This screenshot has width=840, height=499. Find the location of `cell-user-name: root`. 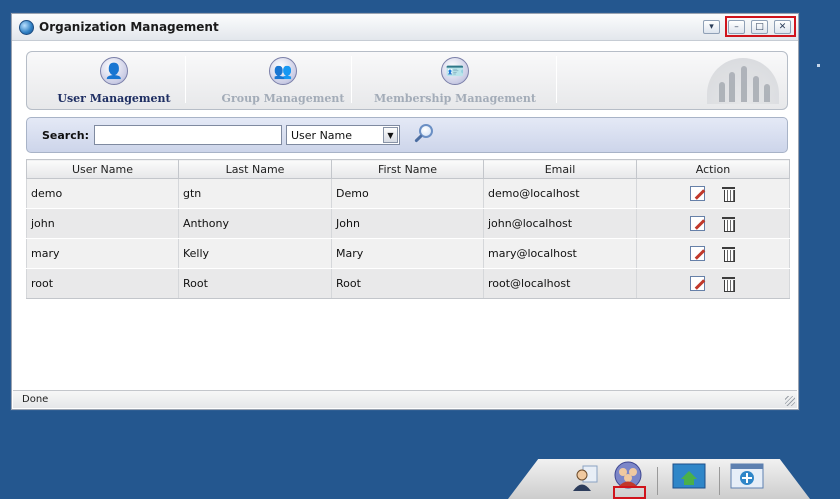

cell-user-name: root is located at coordinates (102, 283).